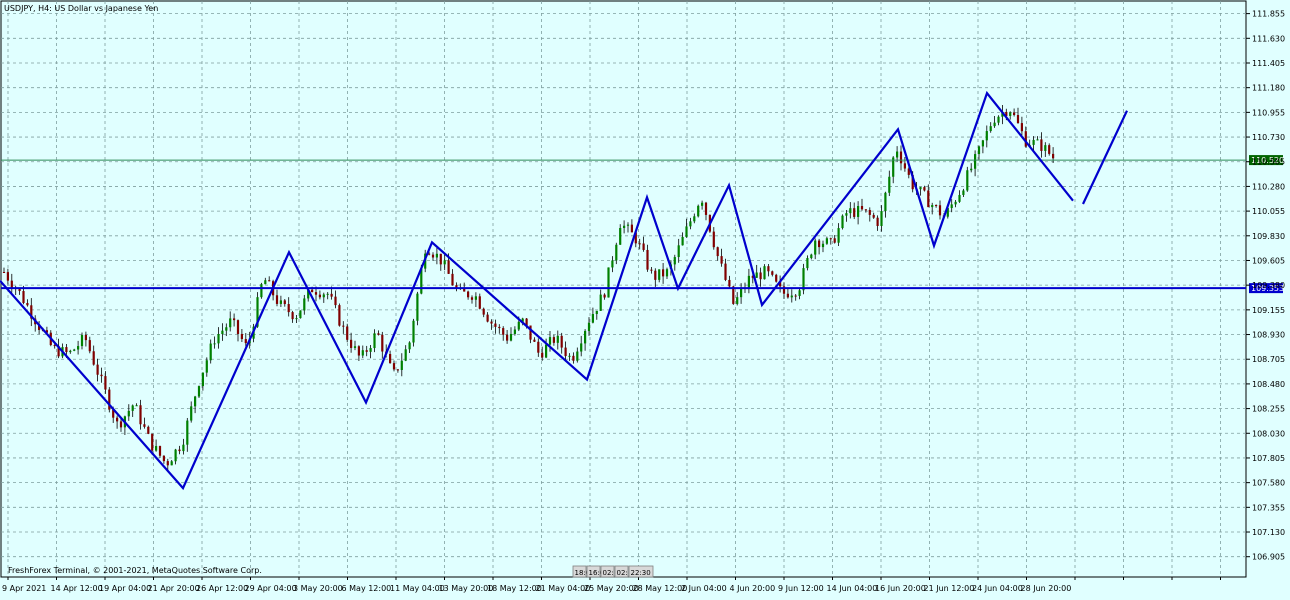 The height and width of the screenshot is (600, 1290). I want to click on time-tick-label: 9 Apr 2021, so click(24, 588).